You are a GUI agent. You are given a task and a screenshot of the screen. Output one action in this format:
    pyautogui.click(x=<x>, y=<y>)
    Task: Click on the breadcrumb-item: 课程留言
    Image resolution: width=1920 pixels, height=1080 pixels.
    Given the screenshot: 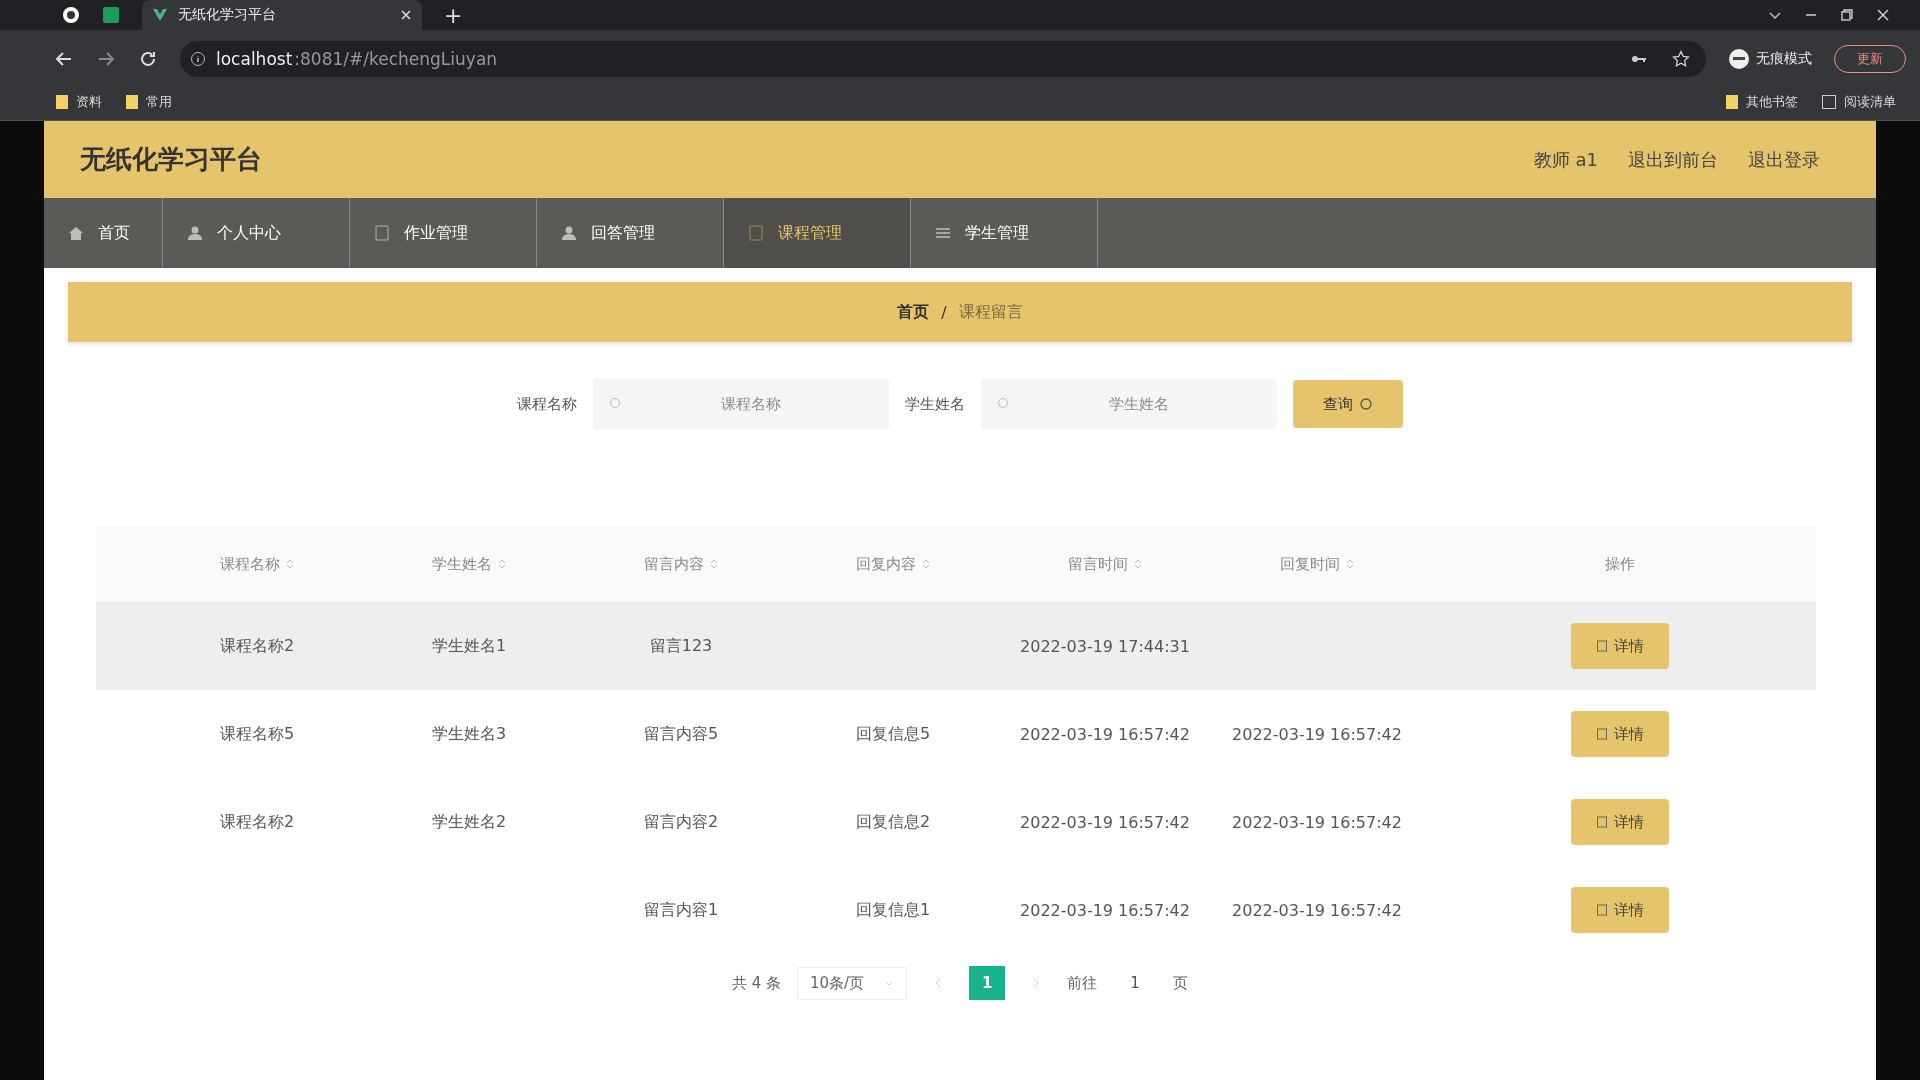 What is the action you would take?
    pyautogui.click(x=990, y=312)
    